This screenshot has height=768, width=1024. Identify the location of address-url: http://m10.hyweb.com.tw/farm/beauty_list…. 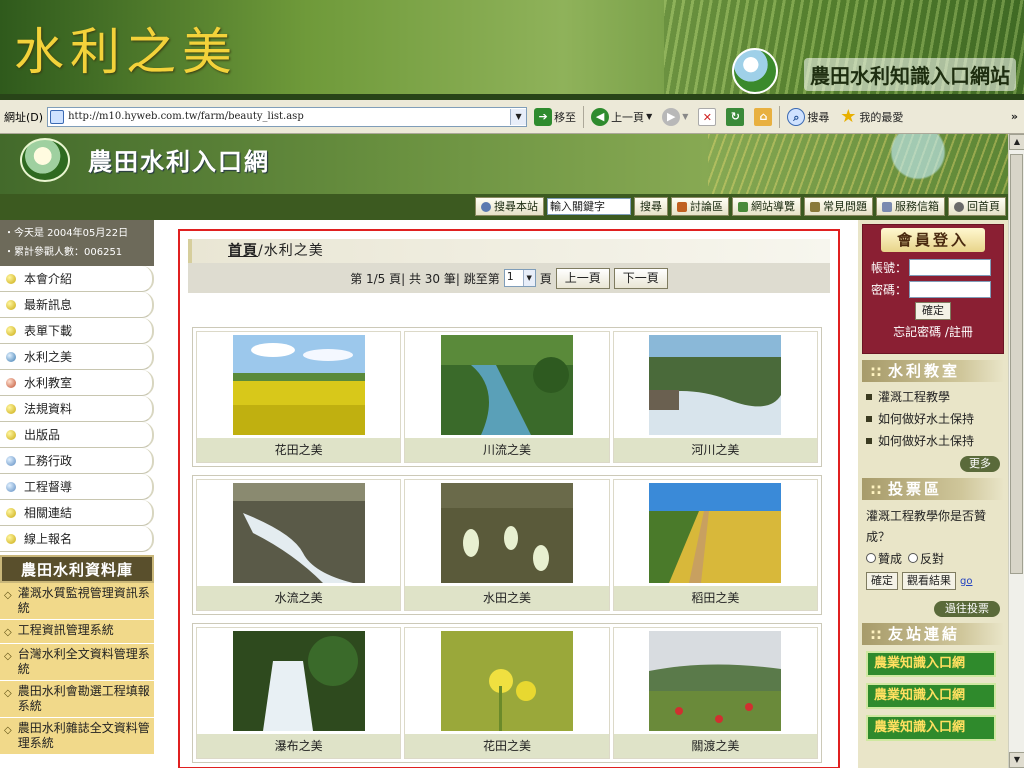
(289, 116).